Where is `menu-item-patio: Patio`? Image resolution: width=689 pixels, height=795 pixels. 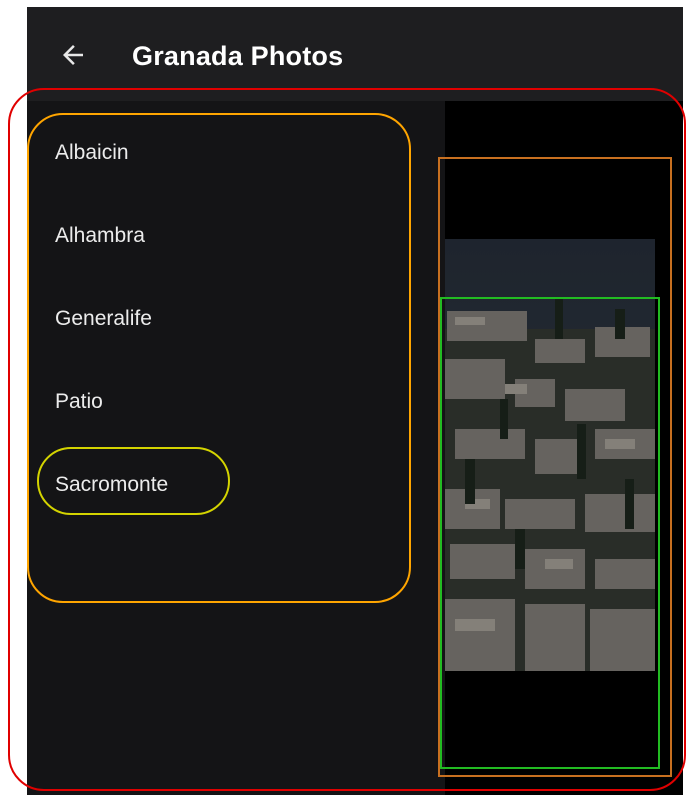 menu-item-patio: Patio is located at coordinates (79, 402).